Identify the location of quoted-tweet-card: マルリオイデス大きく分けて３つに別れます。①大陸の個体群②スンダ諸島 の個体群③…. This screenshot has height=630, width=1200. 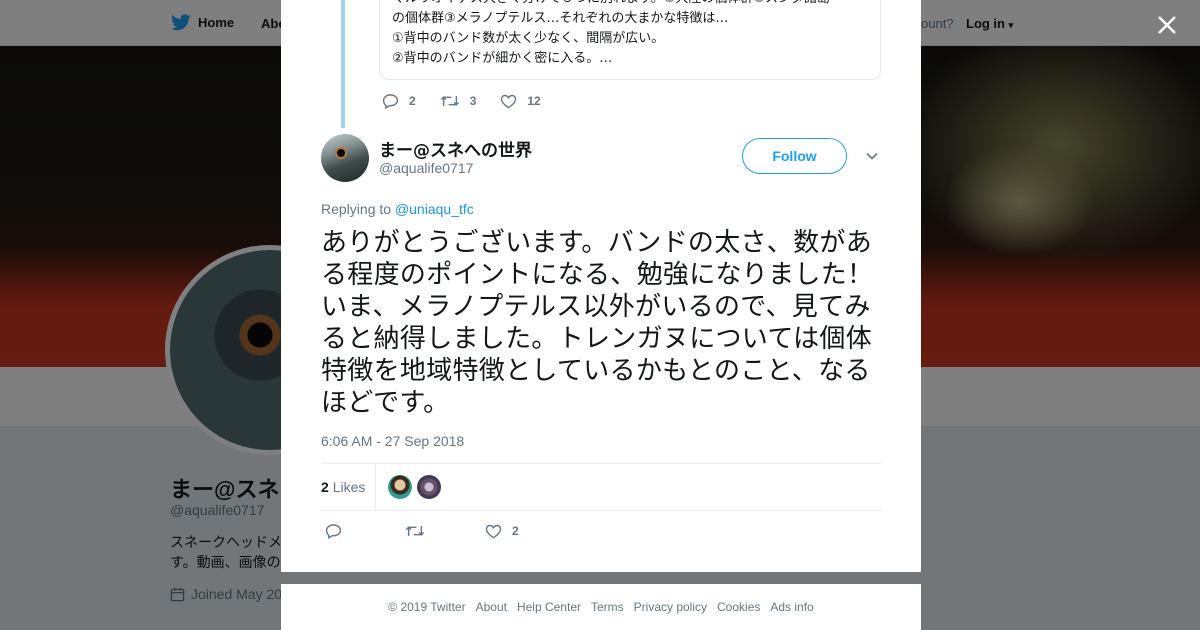
(630, 40).